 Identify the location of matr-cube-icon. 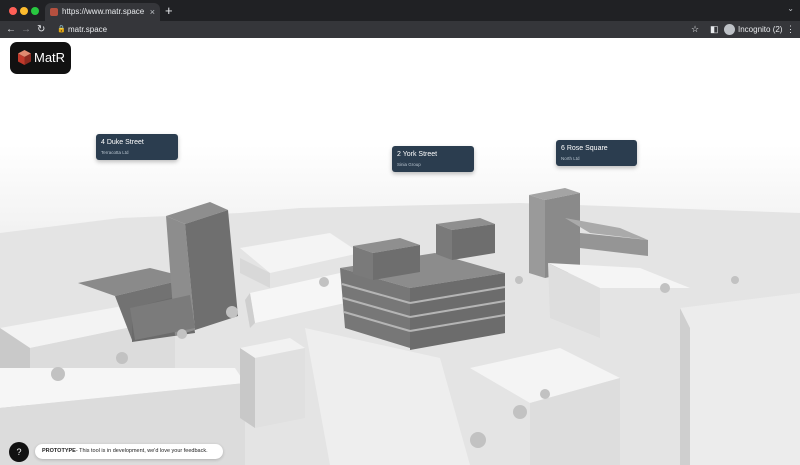
(24, 57).